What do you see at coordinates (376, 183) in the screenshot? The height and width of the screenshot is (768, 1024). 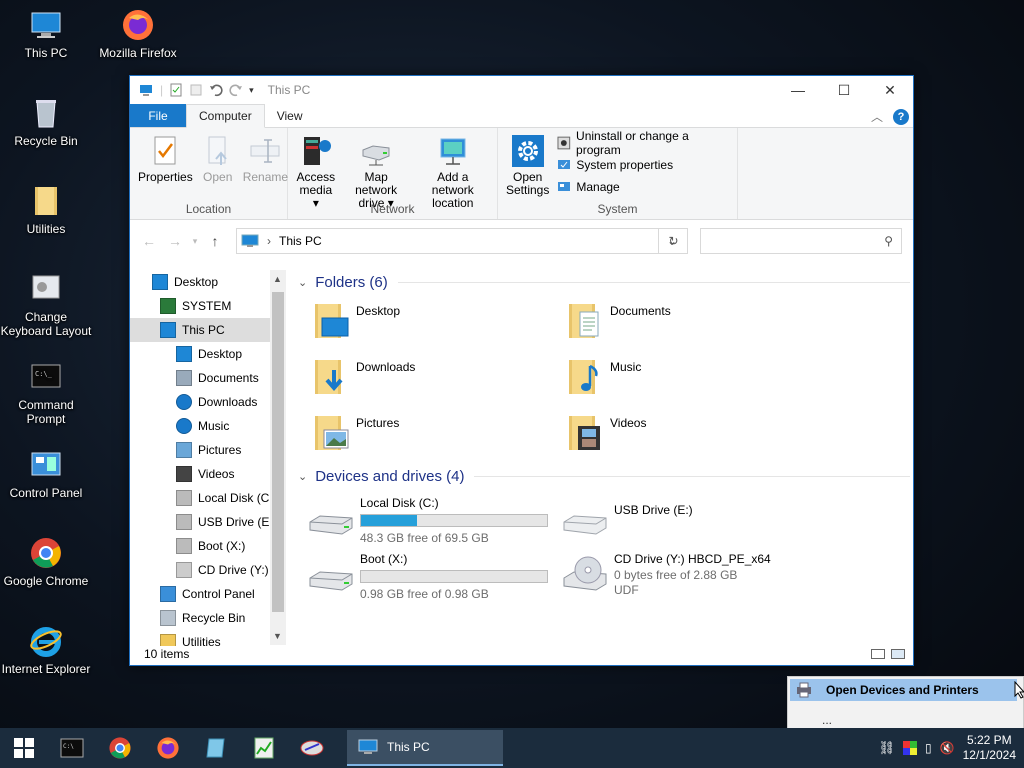 I see `map-drive-label-1: Map network` at bounding box center [376, 183].